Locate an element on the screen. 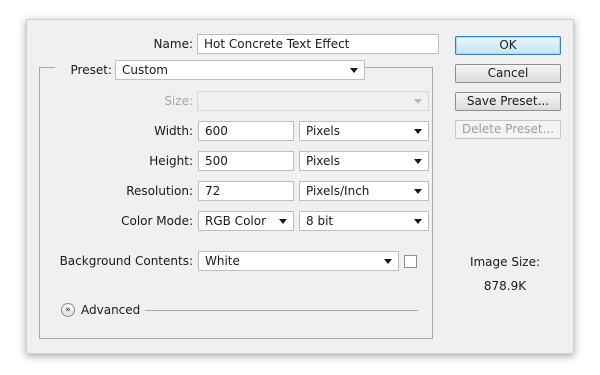 This screenshot has width=600, height=375. height-unit-value: Pixels is located at coordinates (323, 161).